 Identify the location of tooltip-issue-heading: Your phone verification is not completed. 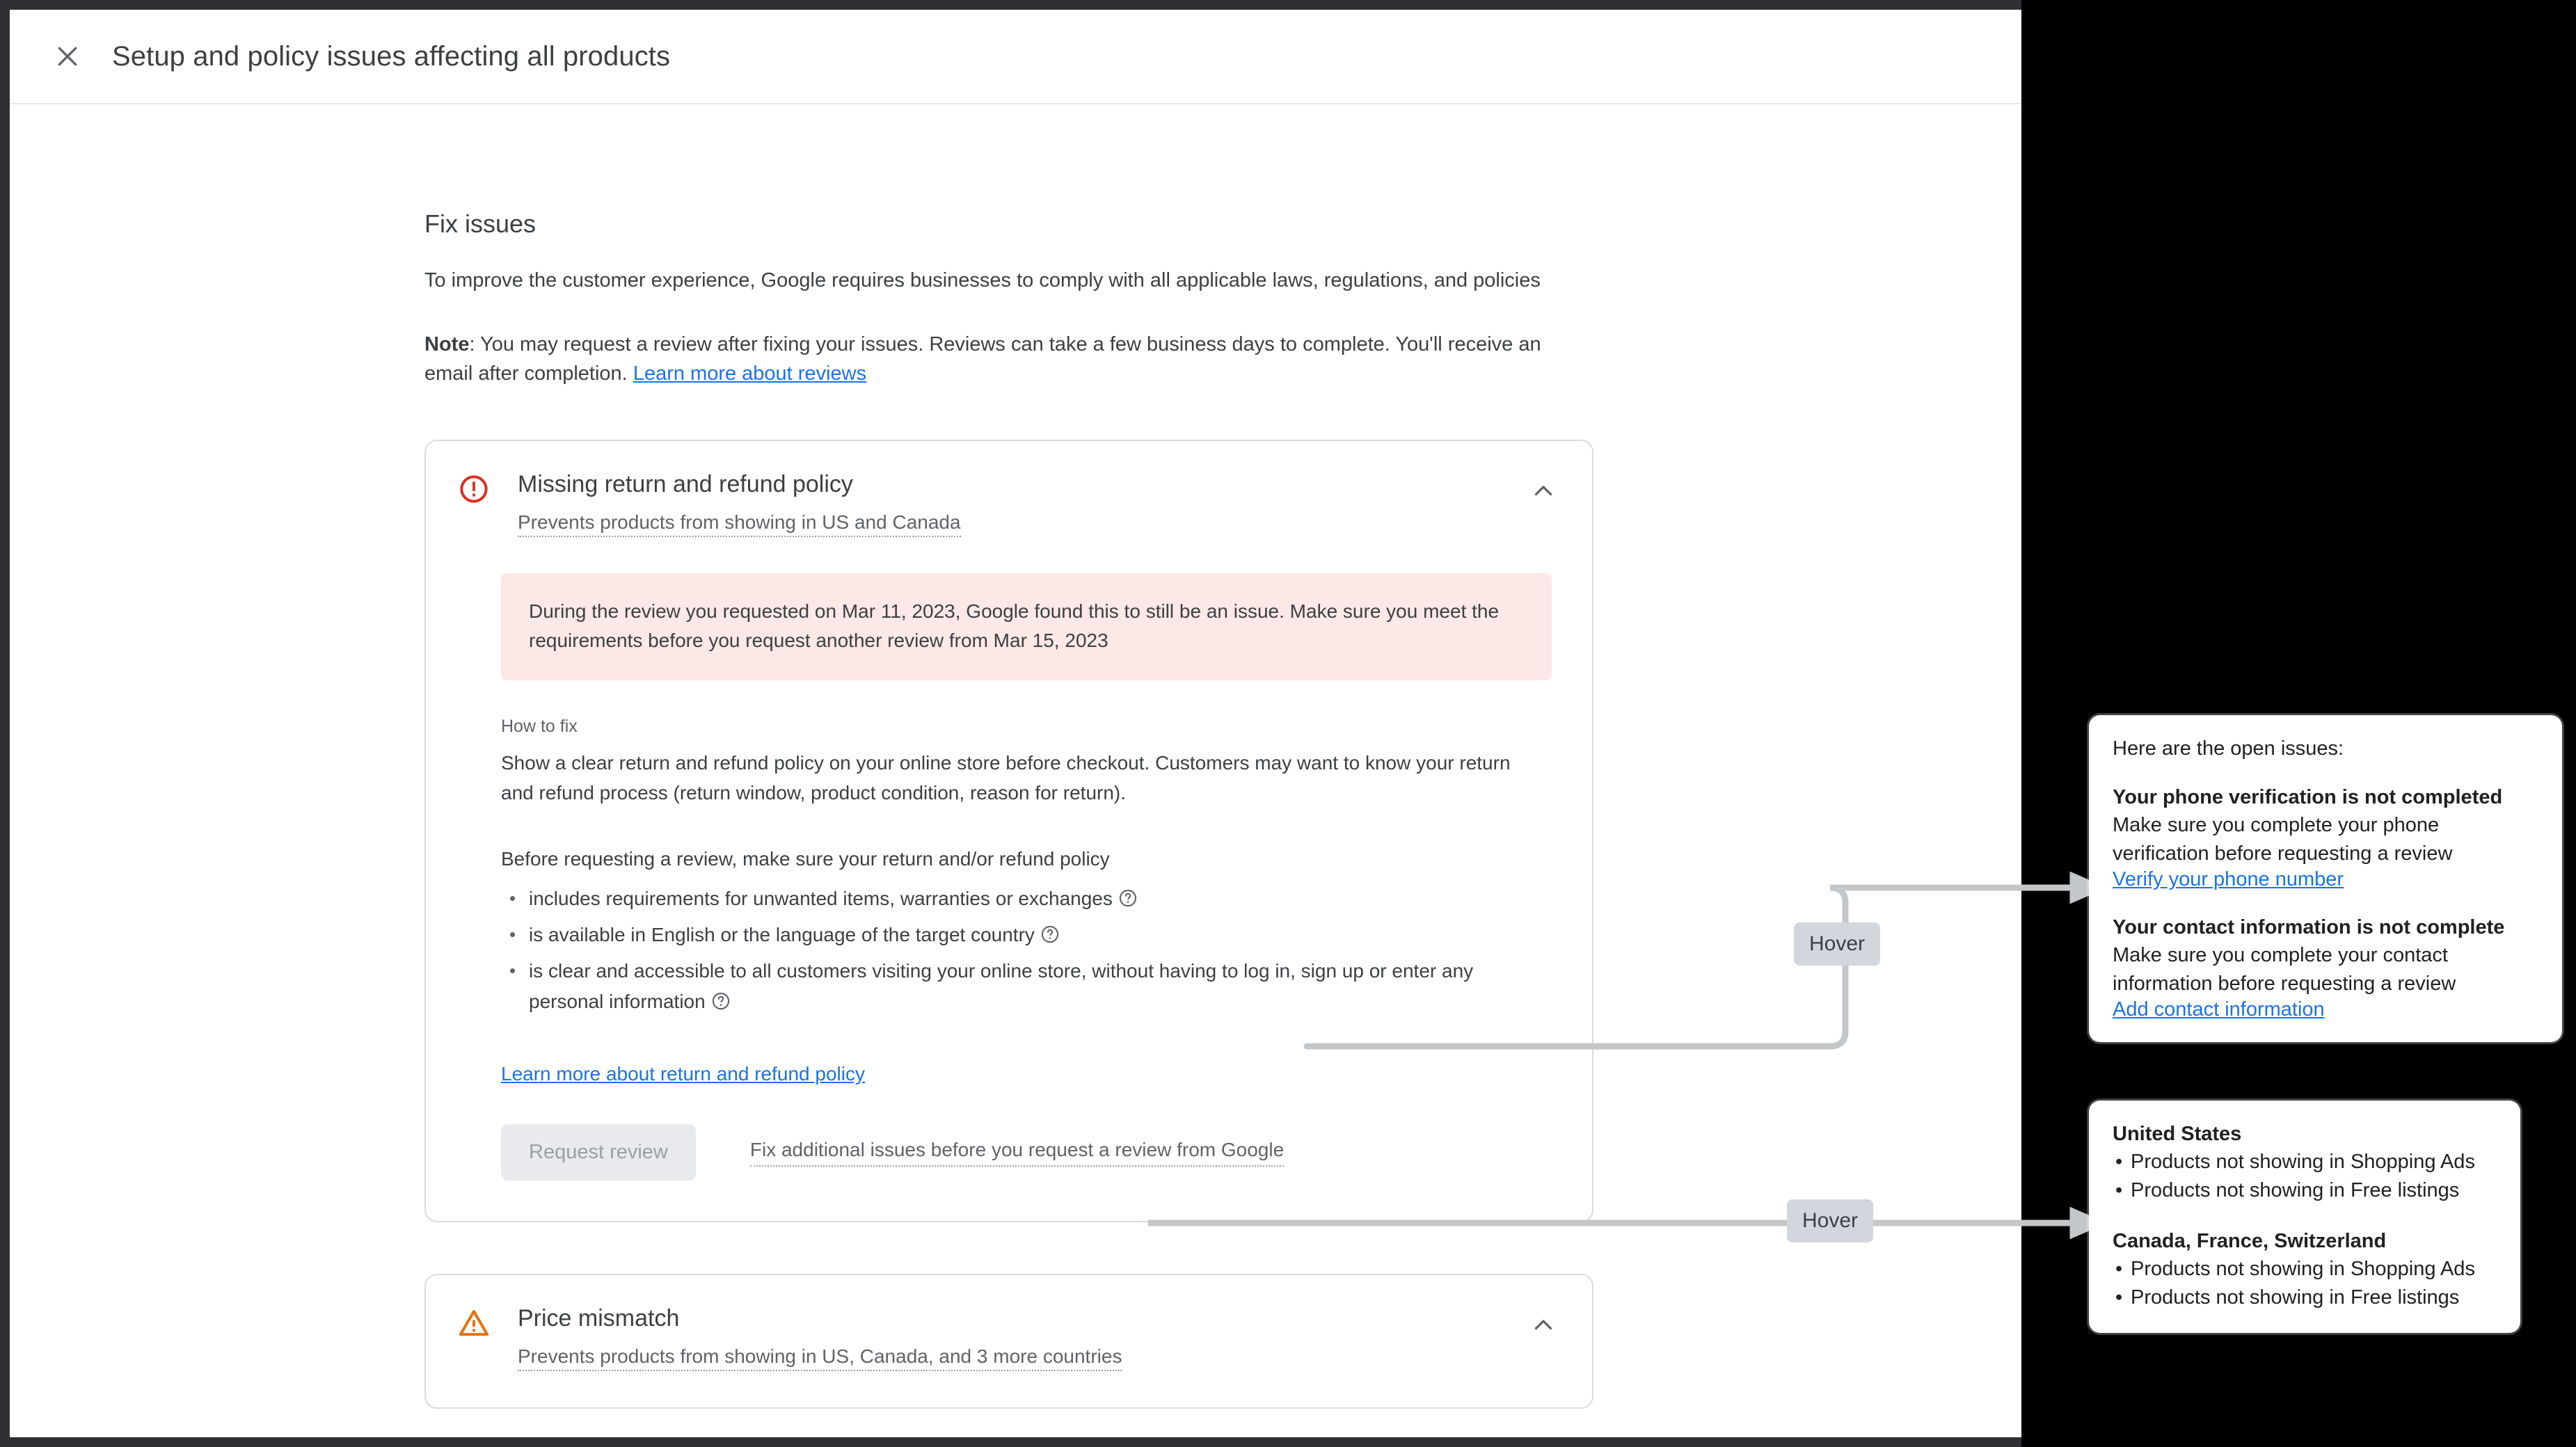
(2308, 797).